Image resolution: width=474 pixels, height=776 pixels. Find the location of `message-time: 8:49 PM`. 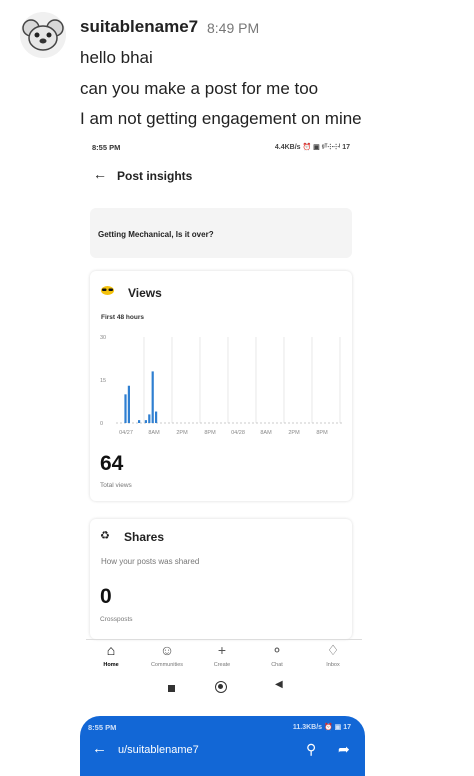

message-time: 8:49 PM is located at coordinates (233, 28).